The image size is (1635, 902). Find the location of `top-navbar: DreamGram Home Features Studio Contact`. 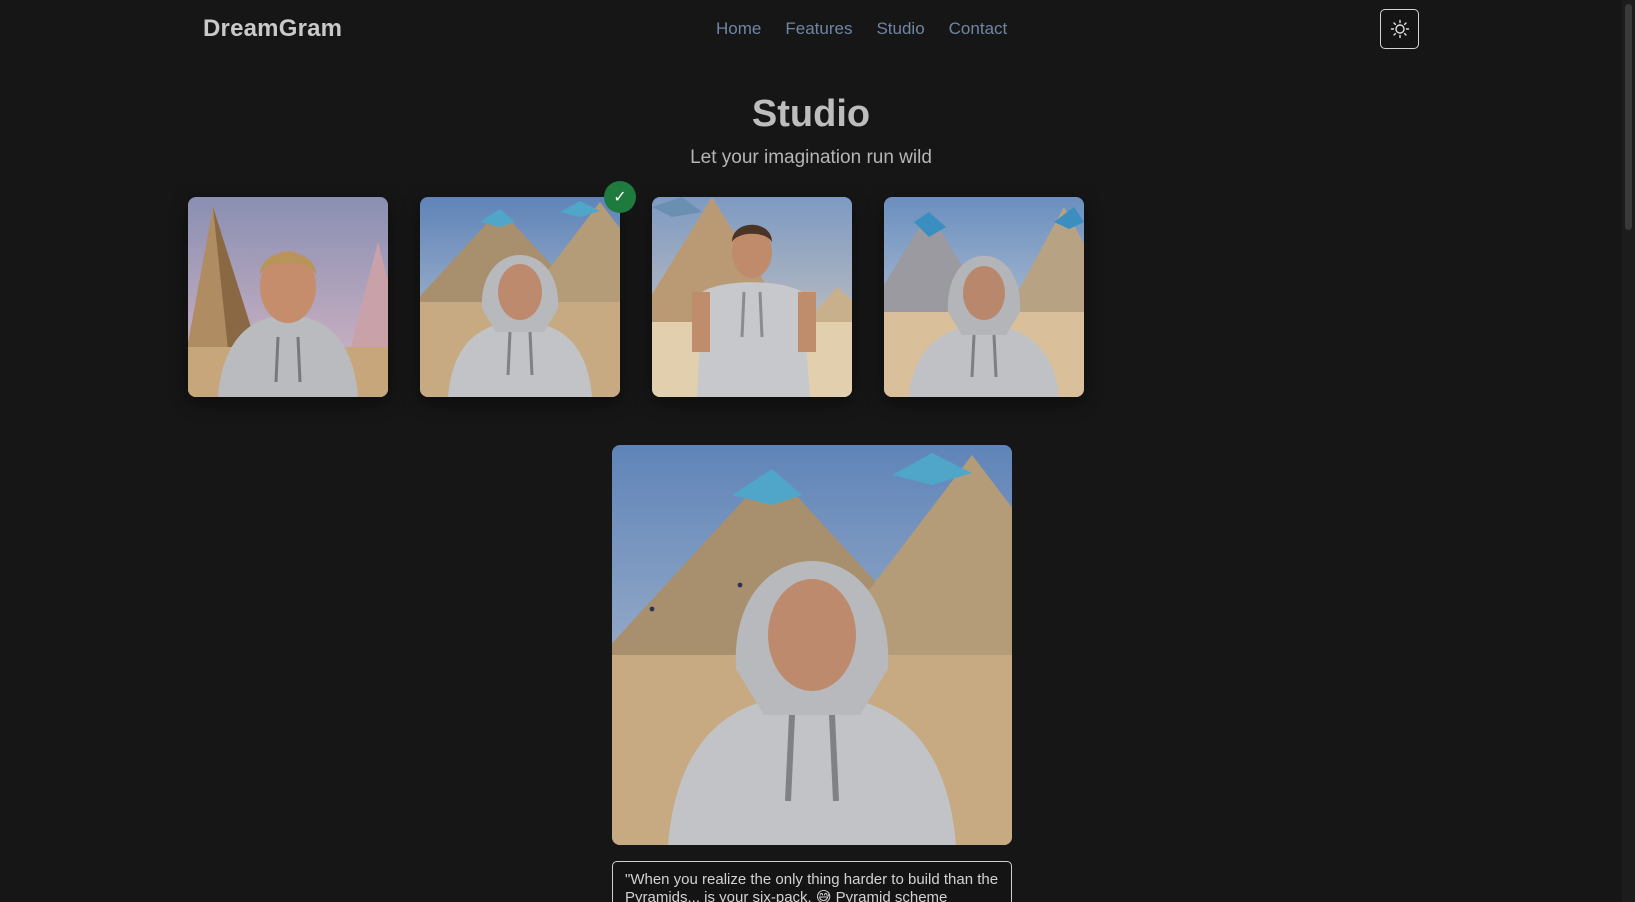

top-navbar: DreamGram Home Features Studio Contact is located at coordinates (811, 30).